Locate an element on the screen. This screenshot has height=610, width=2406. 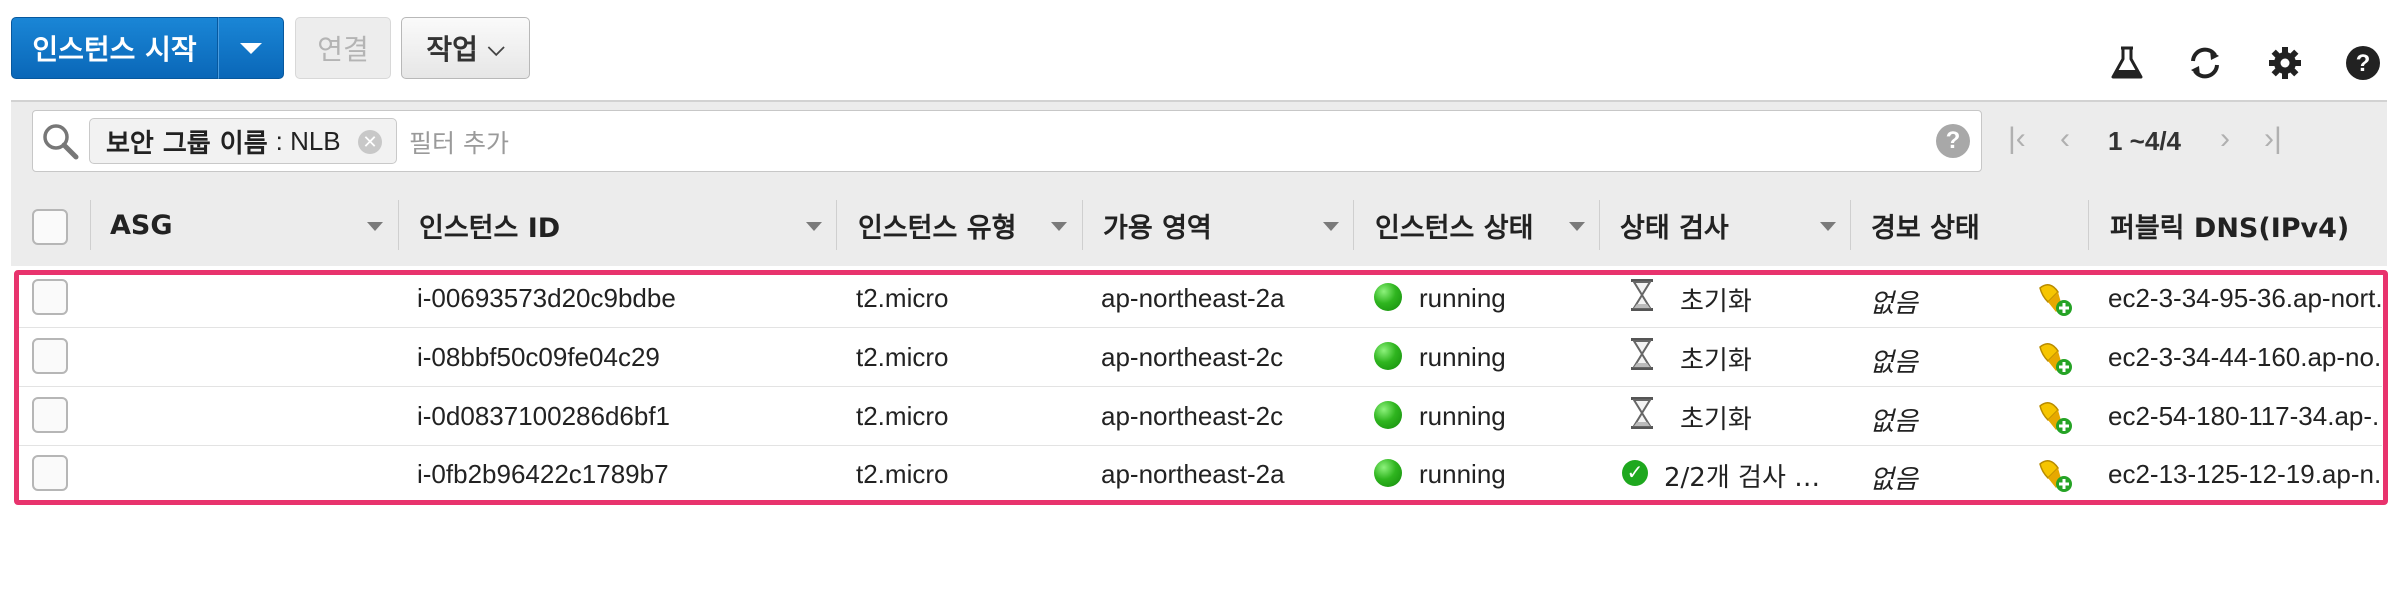
select-all-checkbox is located at coordinates (50, 227).